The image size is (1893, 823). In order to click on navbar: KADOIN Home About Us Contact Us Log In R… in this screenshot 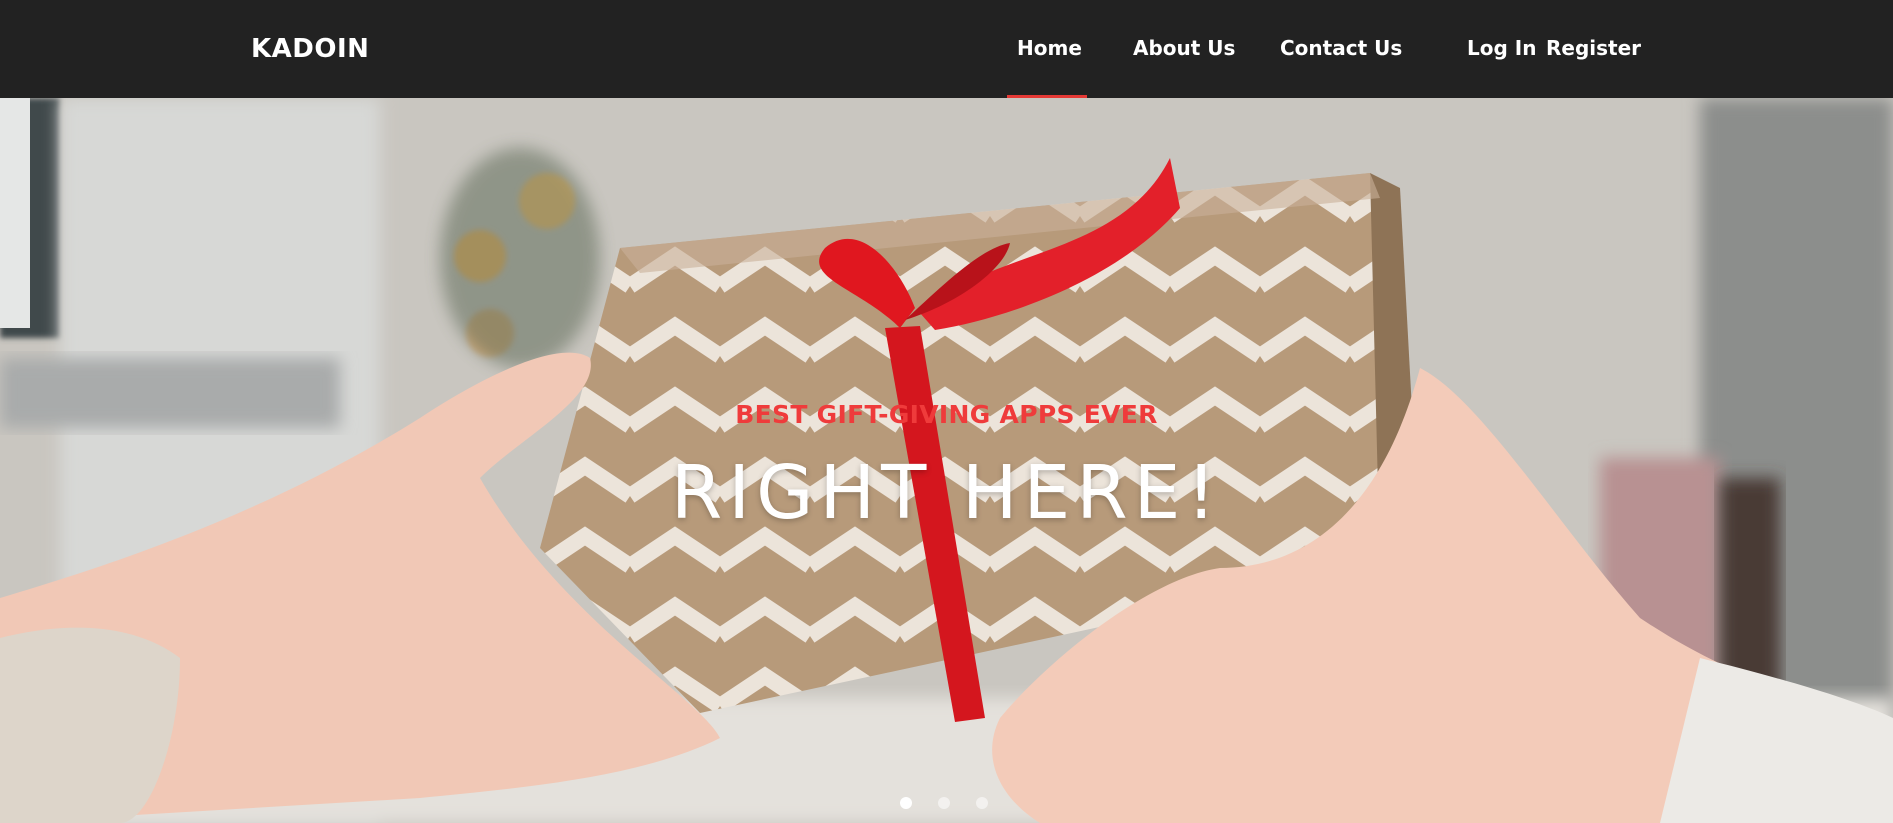, I will do `click(946, 49)`.